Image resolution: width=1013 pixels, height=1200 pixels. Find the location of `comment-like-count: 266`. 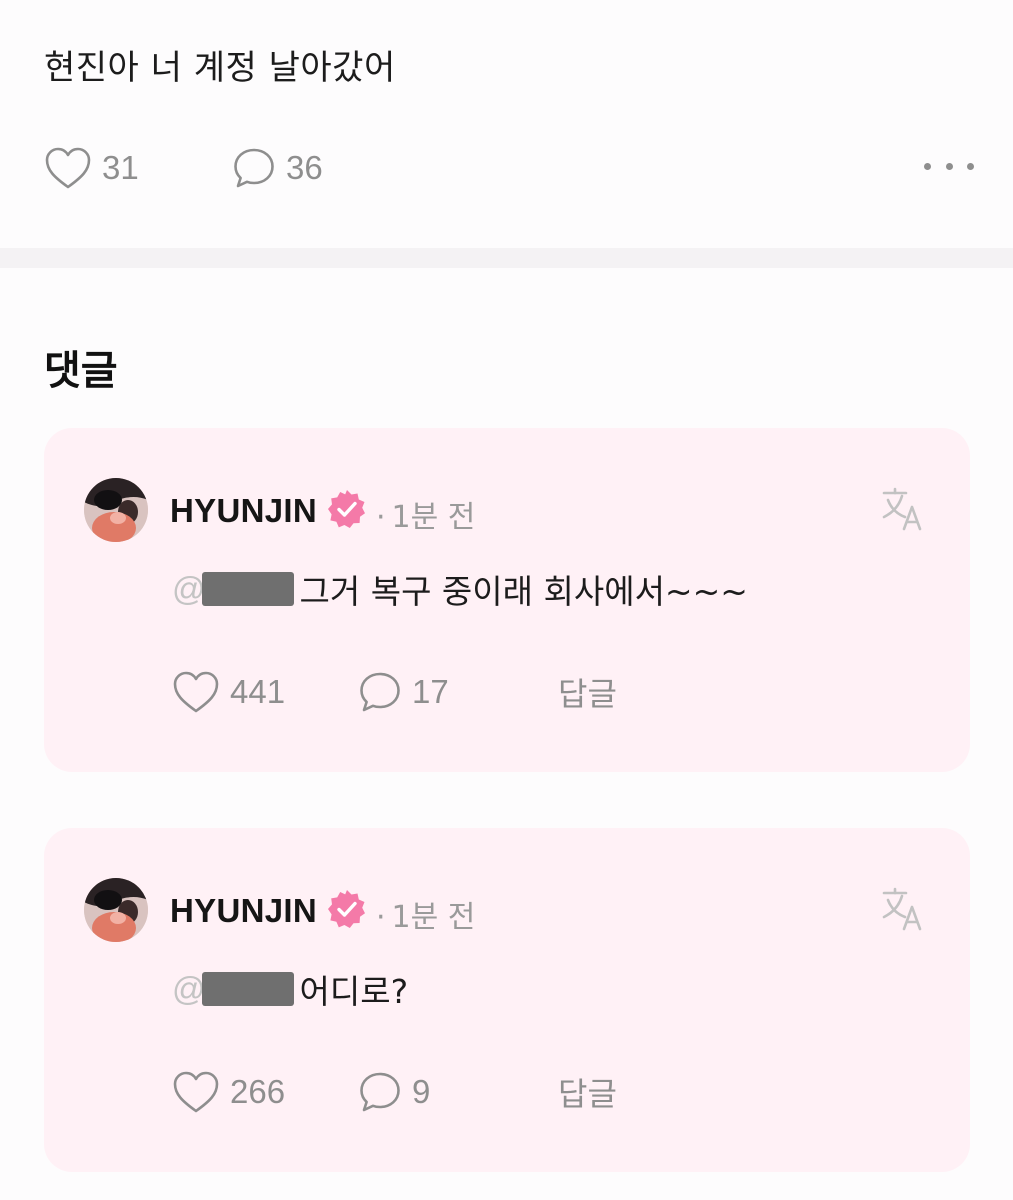

comment-like-count: 266 is located at coordinates (258, 1091).